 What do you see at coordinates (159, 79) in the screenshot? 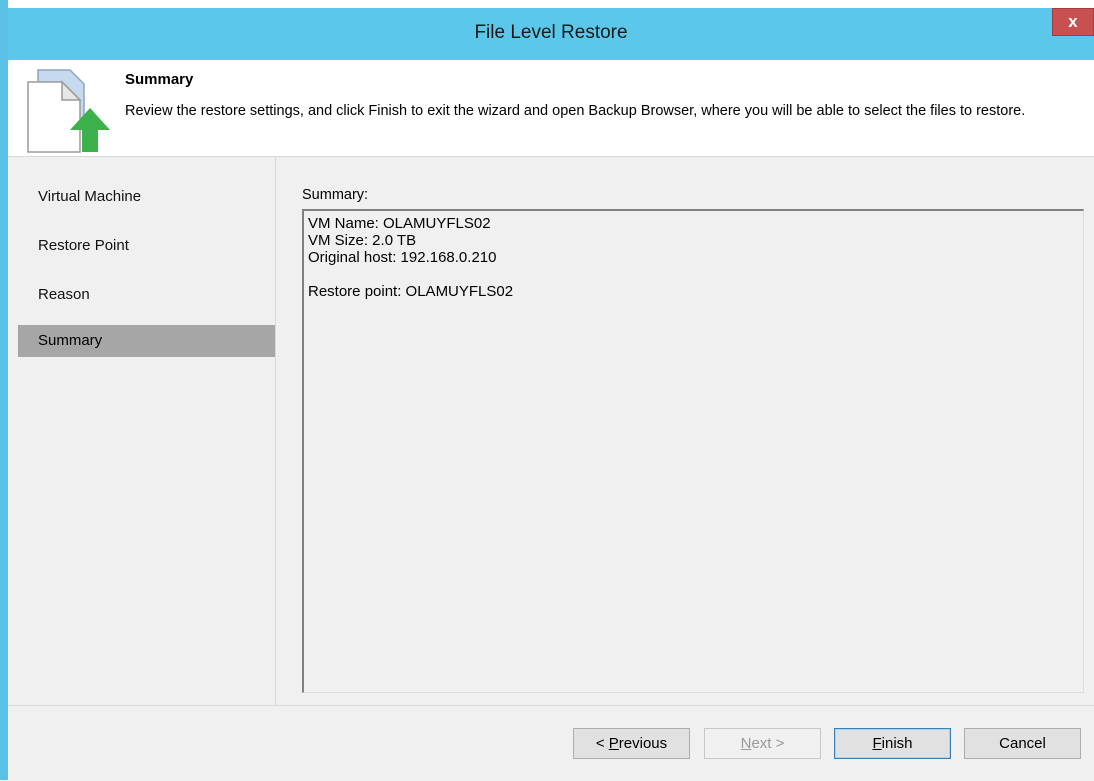
I see `header-title: Summary` at bounding box center [159, 79].